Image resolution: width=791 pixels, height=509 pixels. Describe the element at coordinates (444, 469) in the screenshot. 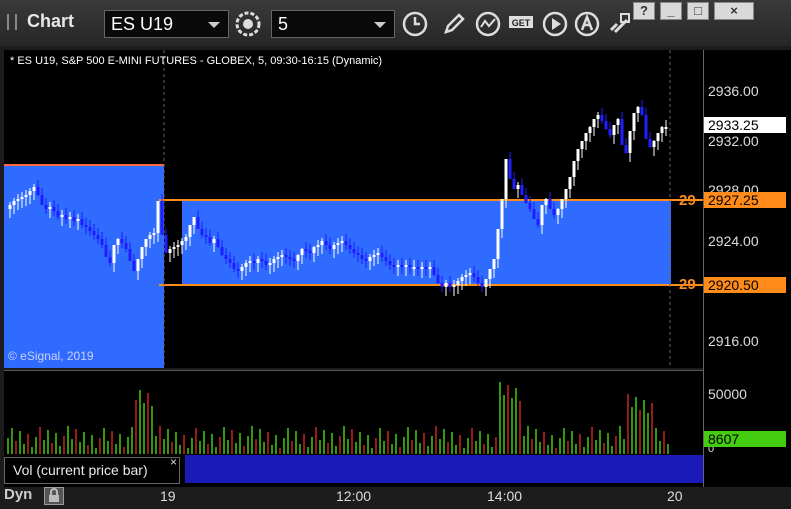

I see `volume-label-bar` at that location.